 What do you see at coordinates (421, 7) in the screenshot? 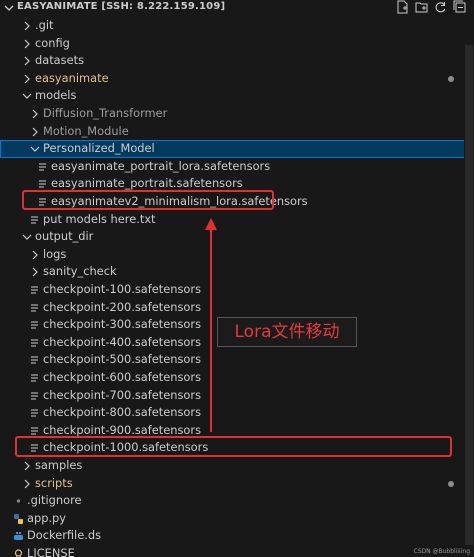
I see `new-folder-icon` at bounding box center [421, 7].